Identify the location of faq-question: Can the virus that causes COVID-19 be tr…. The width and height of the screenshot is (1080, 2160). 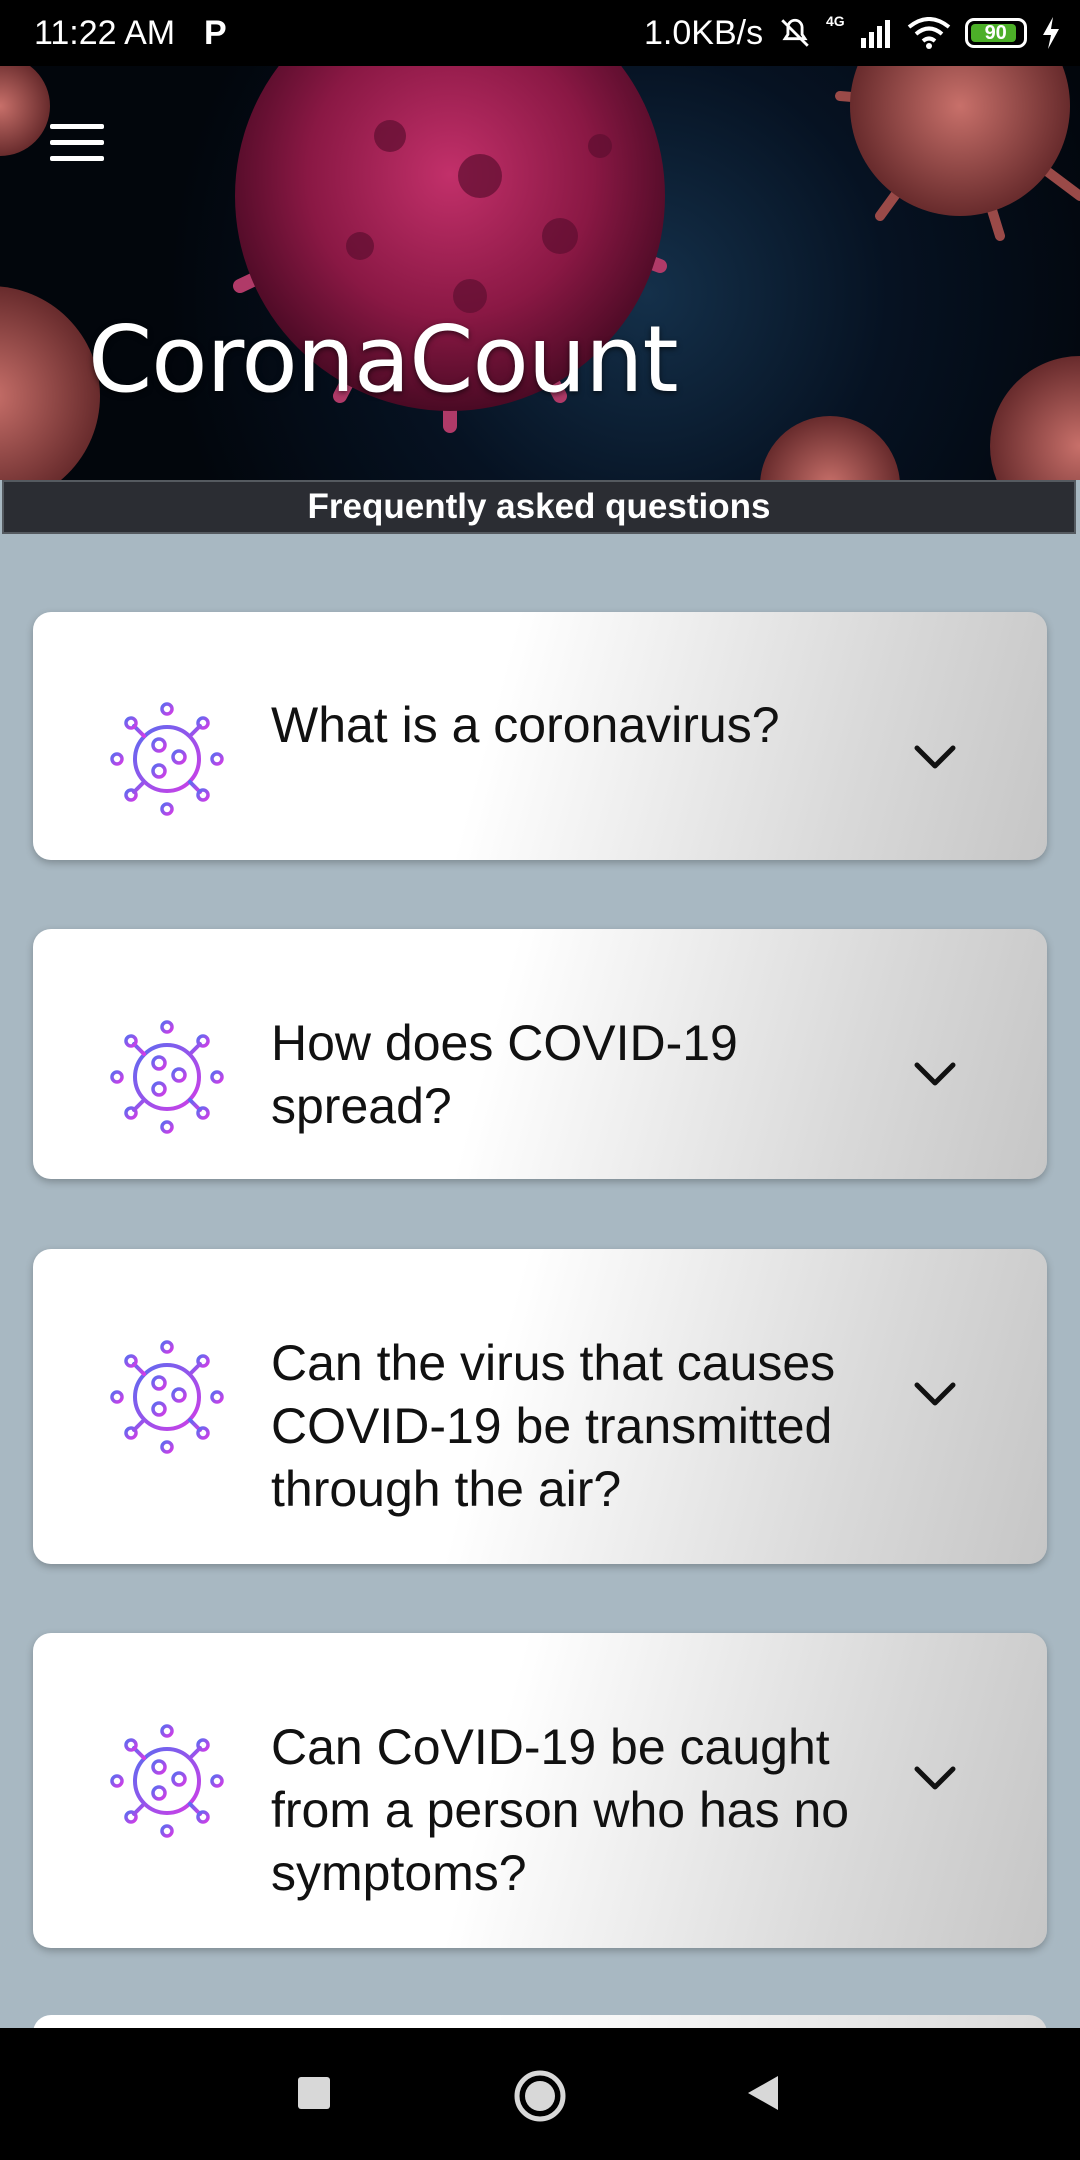
(553, 1426).